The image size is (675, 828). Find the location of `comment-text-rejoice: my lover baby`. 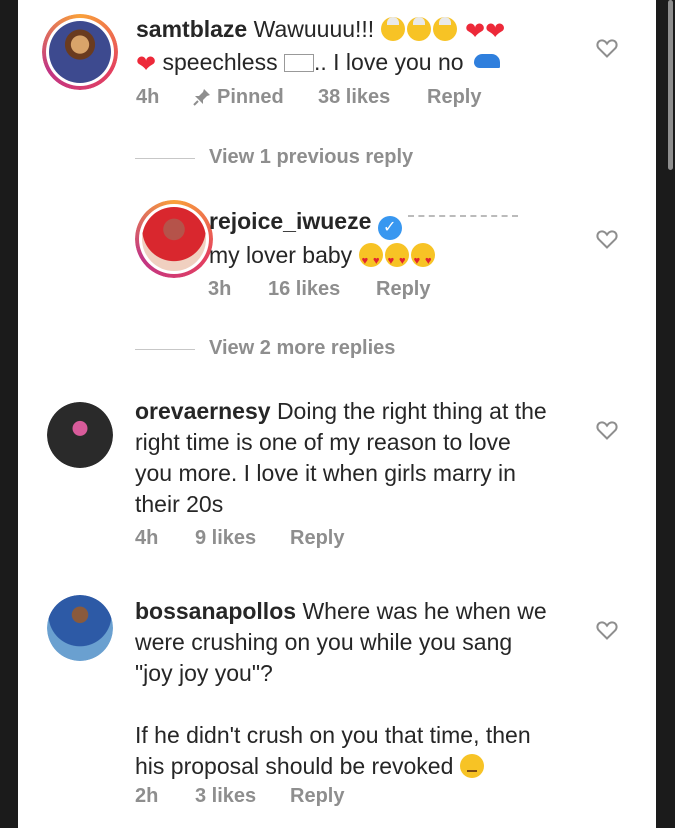

comment-text-rejoice: my lover baby is located at coordinates (281, 255).